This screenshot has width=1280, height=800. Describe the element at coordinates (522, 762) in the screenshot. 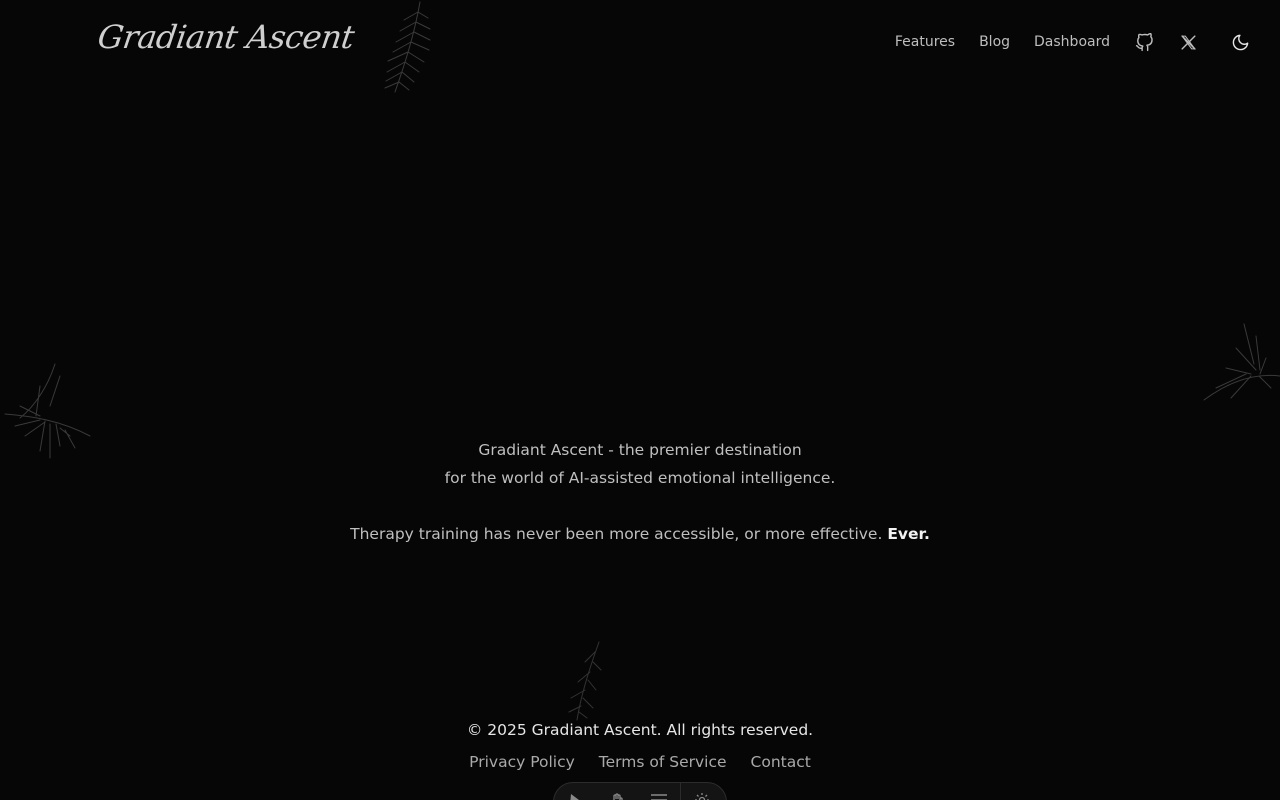

I see `privacy-policy-link: Privacy Policy` at that location.